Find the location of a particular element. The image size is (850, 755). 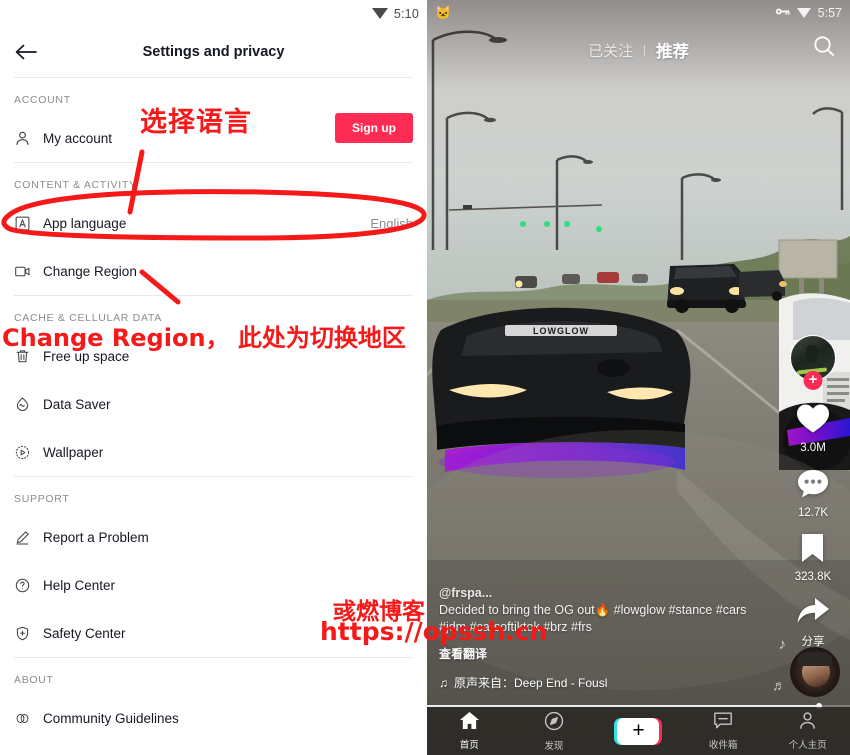

share-arrow-icon is located at coordinates (813, 613).